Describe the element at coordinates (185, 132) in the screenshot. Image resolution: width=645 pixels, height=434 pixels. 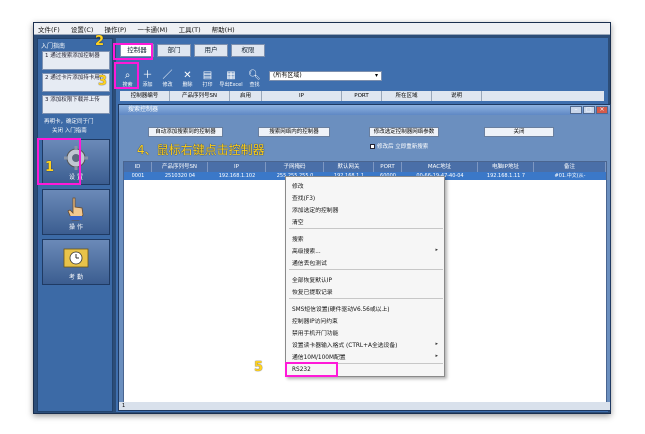
I see `auto-add-button: 自动添加搜索到的控制器` at that location.